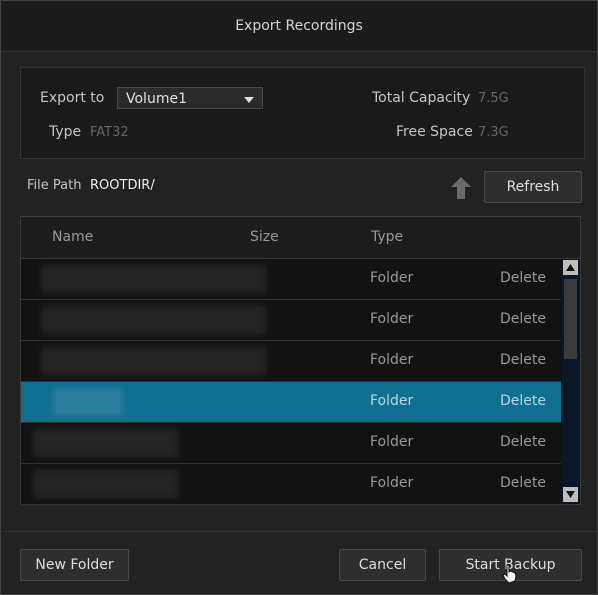  I want to click on scroll-down-button, so click(570, 494).